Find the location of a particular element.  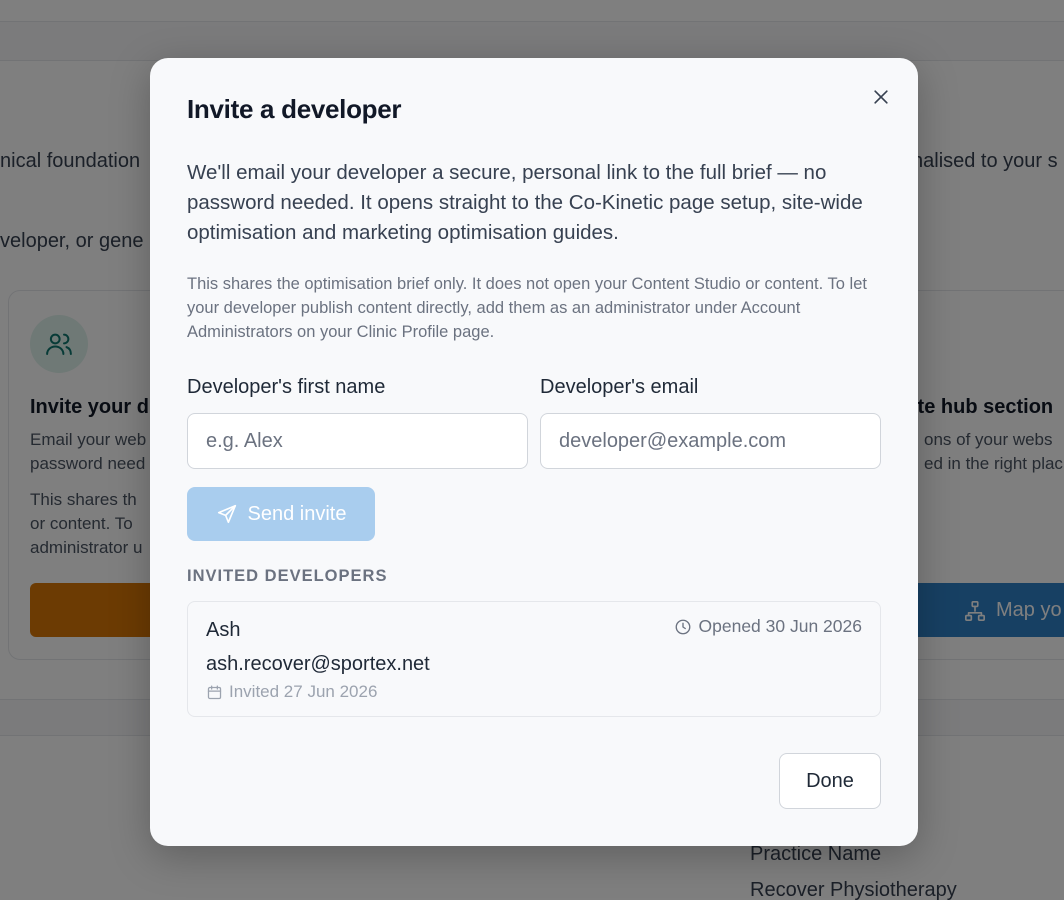

invited-developer-name: Ash is located at coordinates (223, 630).